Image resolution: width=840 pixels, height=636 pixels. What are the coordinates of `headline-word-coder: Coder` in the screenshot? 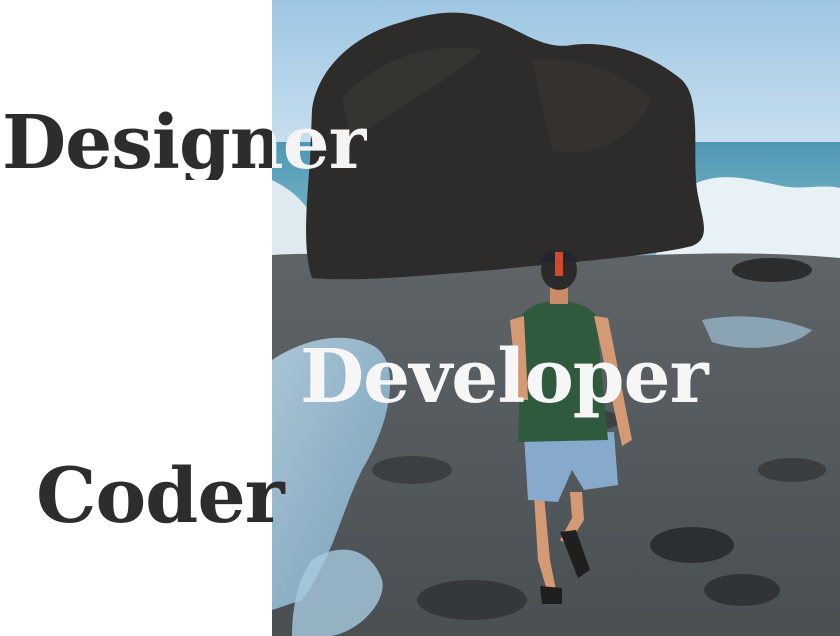 It's located at (160, 495).